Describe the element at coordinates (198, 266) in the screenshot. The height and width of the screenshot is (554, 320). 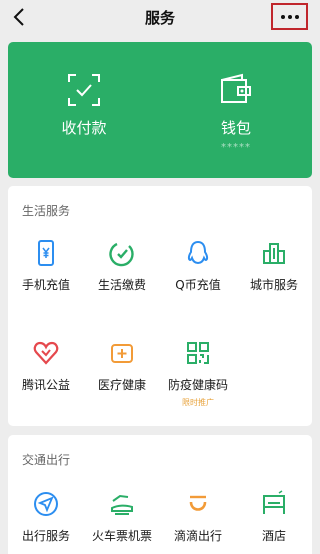
I see `qcoin-recharge-item: Q币充值` at that location.